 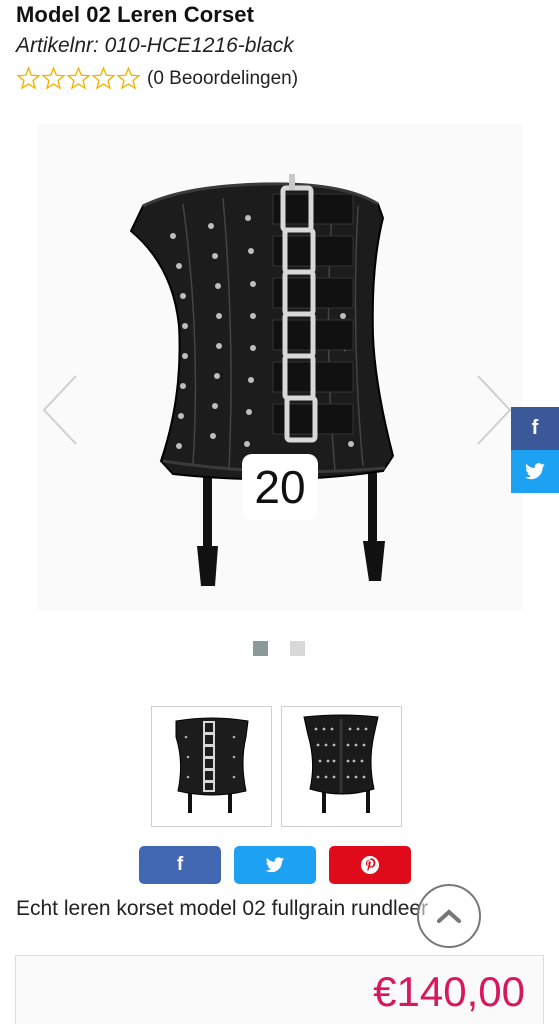 I want to click on scroll-to-top-button, so click(x=449, y=916).